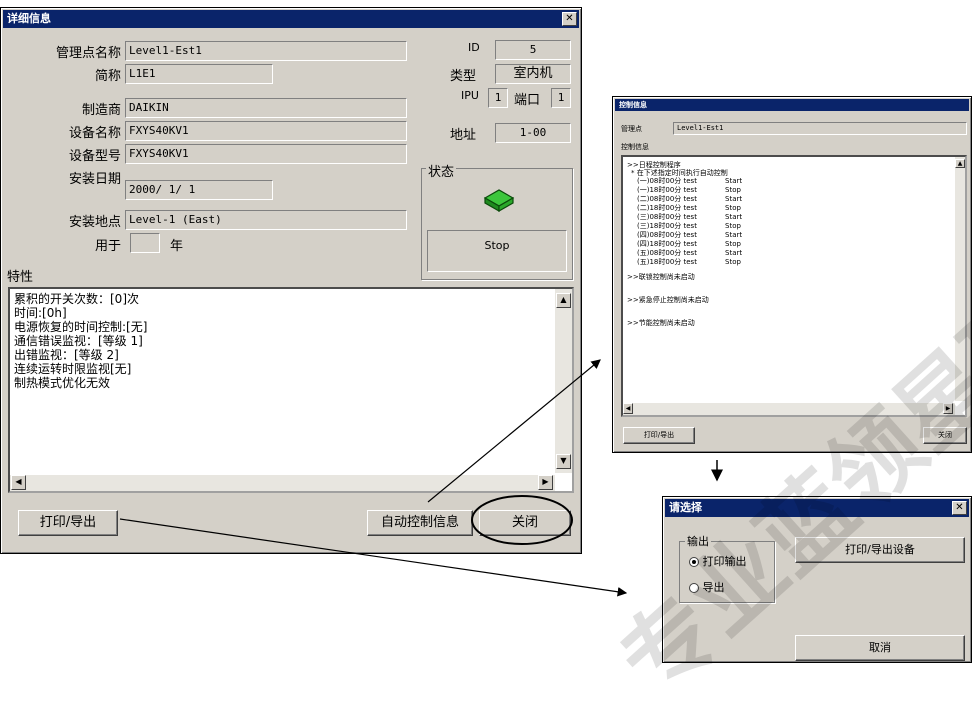  Describe the element at coordinates (945, 435) in the screenshot. I see `control-close-button: 关闭` at that location.